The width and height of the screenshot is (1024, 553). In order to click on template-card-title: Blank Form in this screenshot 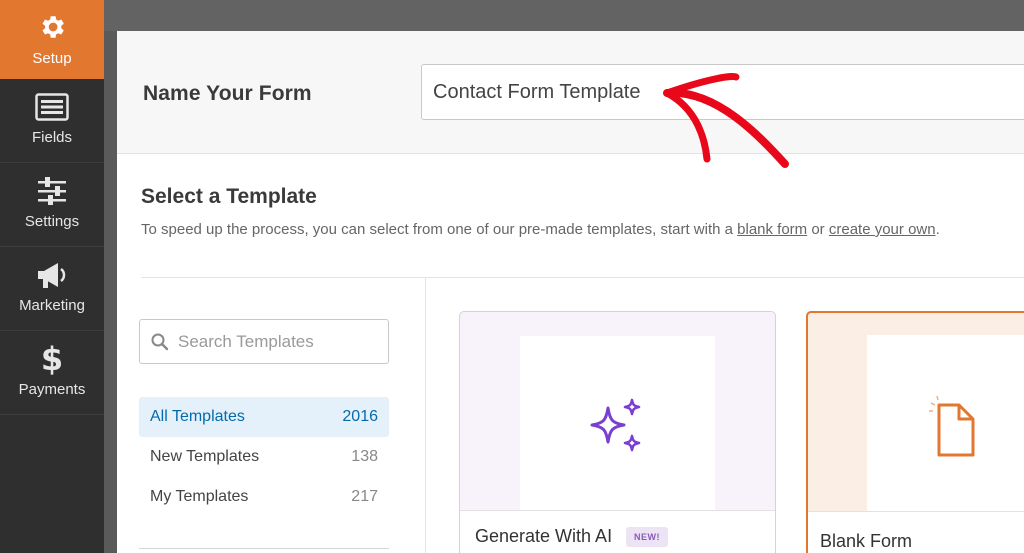, I will do `click(866, 541)`.